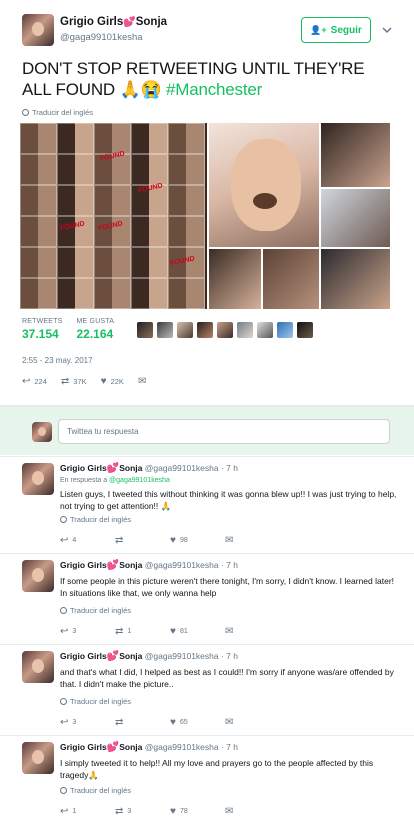 The height and width of the screenshot is (825, 414). I want to click on selfie-photo, so click(264, 185).